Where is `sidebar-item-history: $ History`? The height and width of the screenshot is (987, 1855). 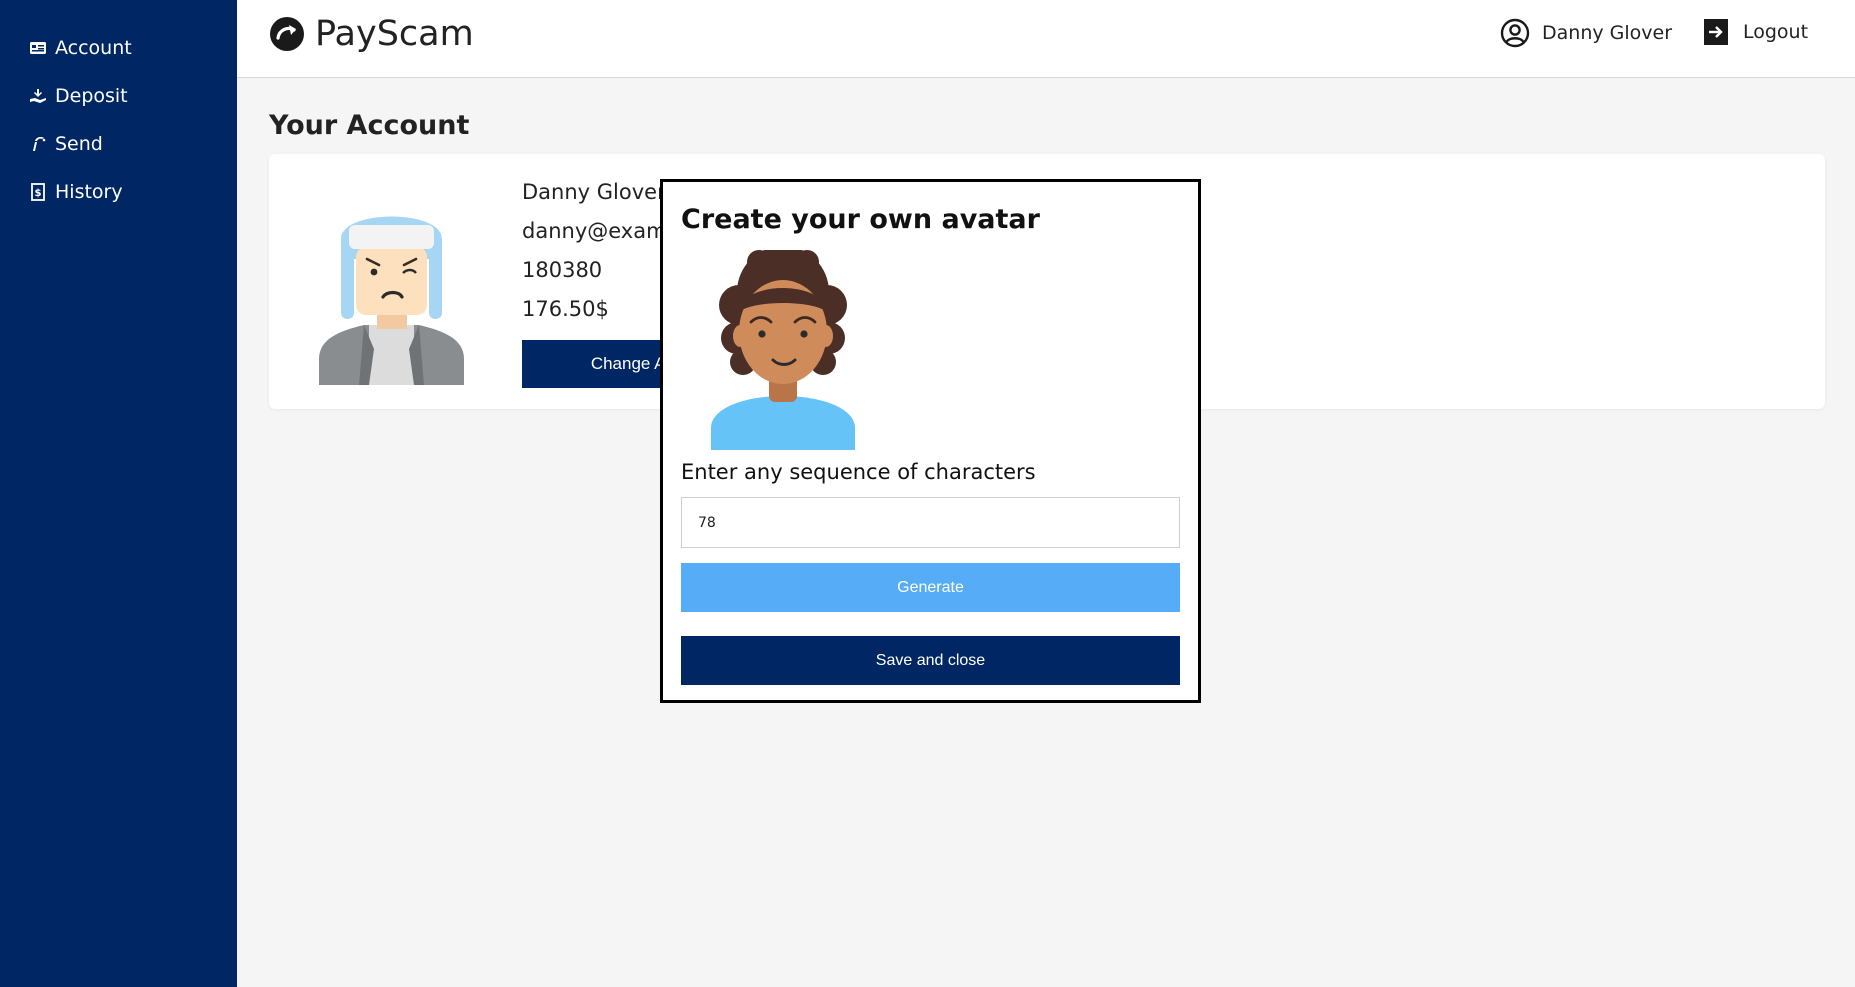 sidebar-item-history: $ History is located at coordinates (118, 192).